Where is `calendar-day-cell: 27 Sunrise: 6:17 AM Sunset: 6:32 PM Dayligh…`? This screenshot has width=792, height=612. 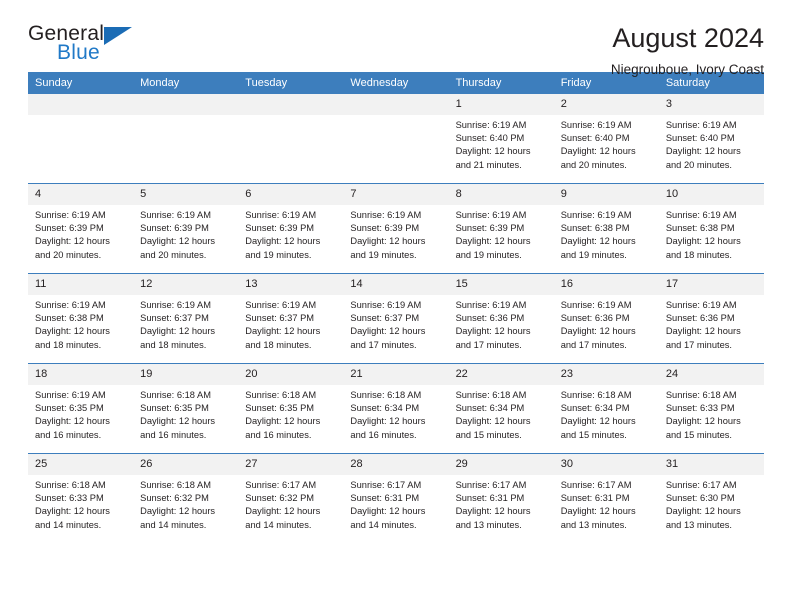 calendar-day-cell: 27 Sunrise: 6:17 AM Sunset: 6:32 PM Dayligh… is located at coordinates (291, 498).